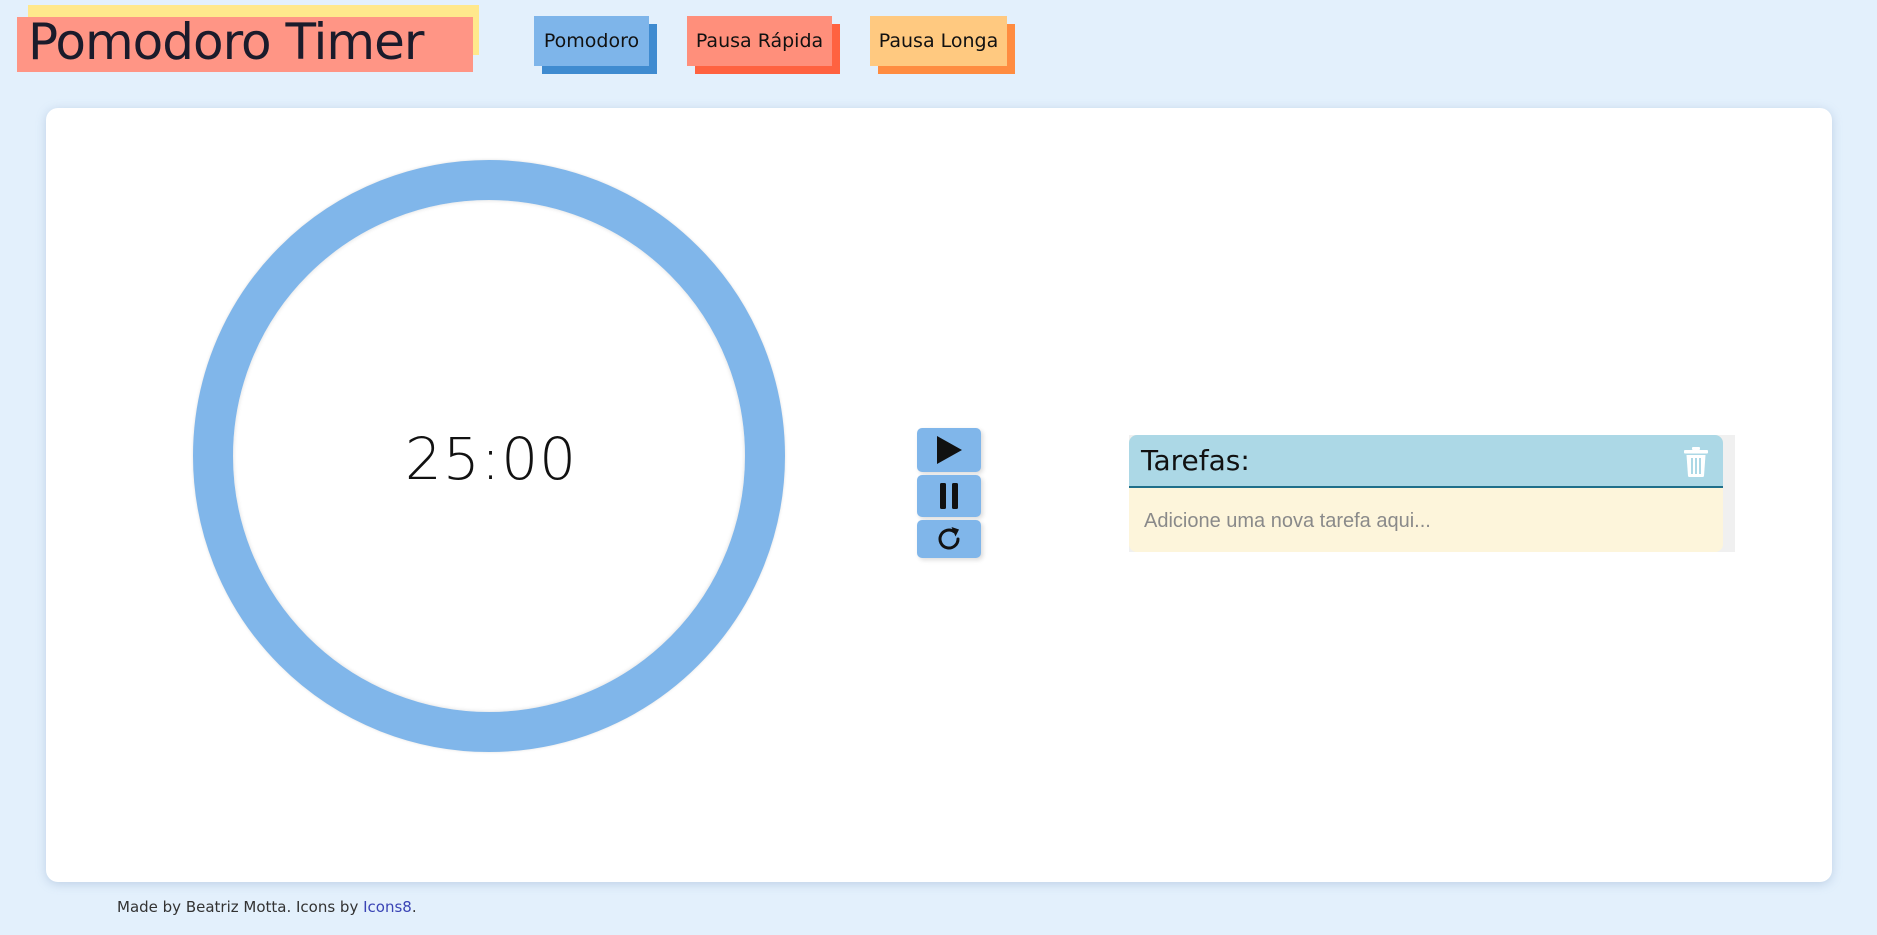  I want to click on tasks-header: Tarefas:, so click(1426, 461).